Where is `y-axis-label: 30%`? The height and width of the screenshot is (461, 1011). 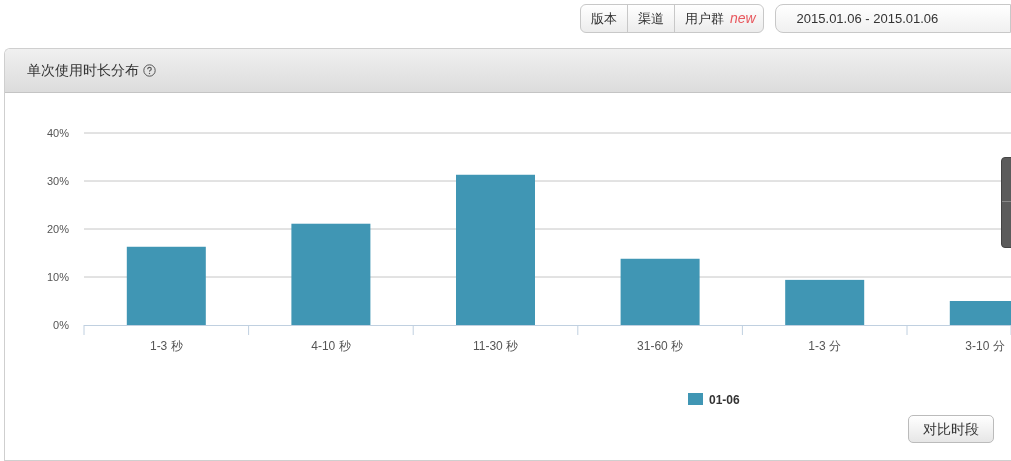 y-axis-label: 30% is located at coordinates (57, 181).